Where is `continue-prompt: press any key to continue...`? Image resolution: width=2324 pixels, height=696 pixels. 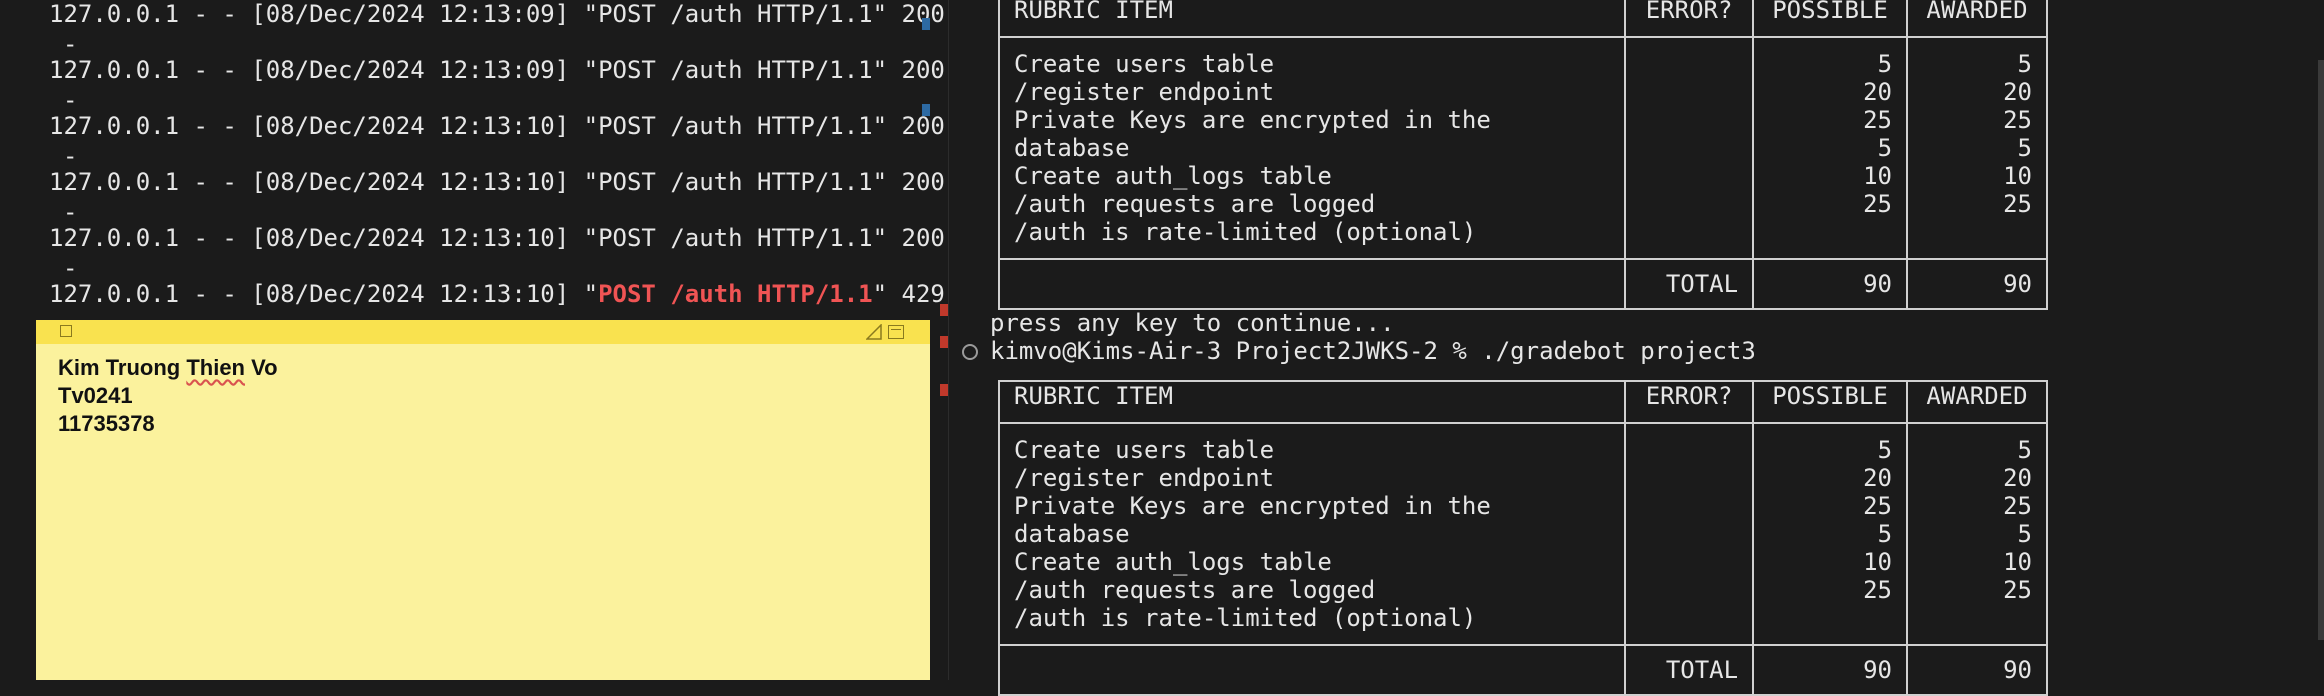 continue-prompt: press any key to continue... is located at coordinates (1192, 323).